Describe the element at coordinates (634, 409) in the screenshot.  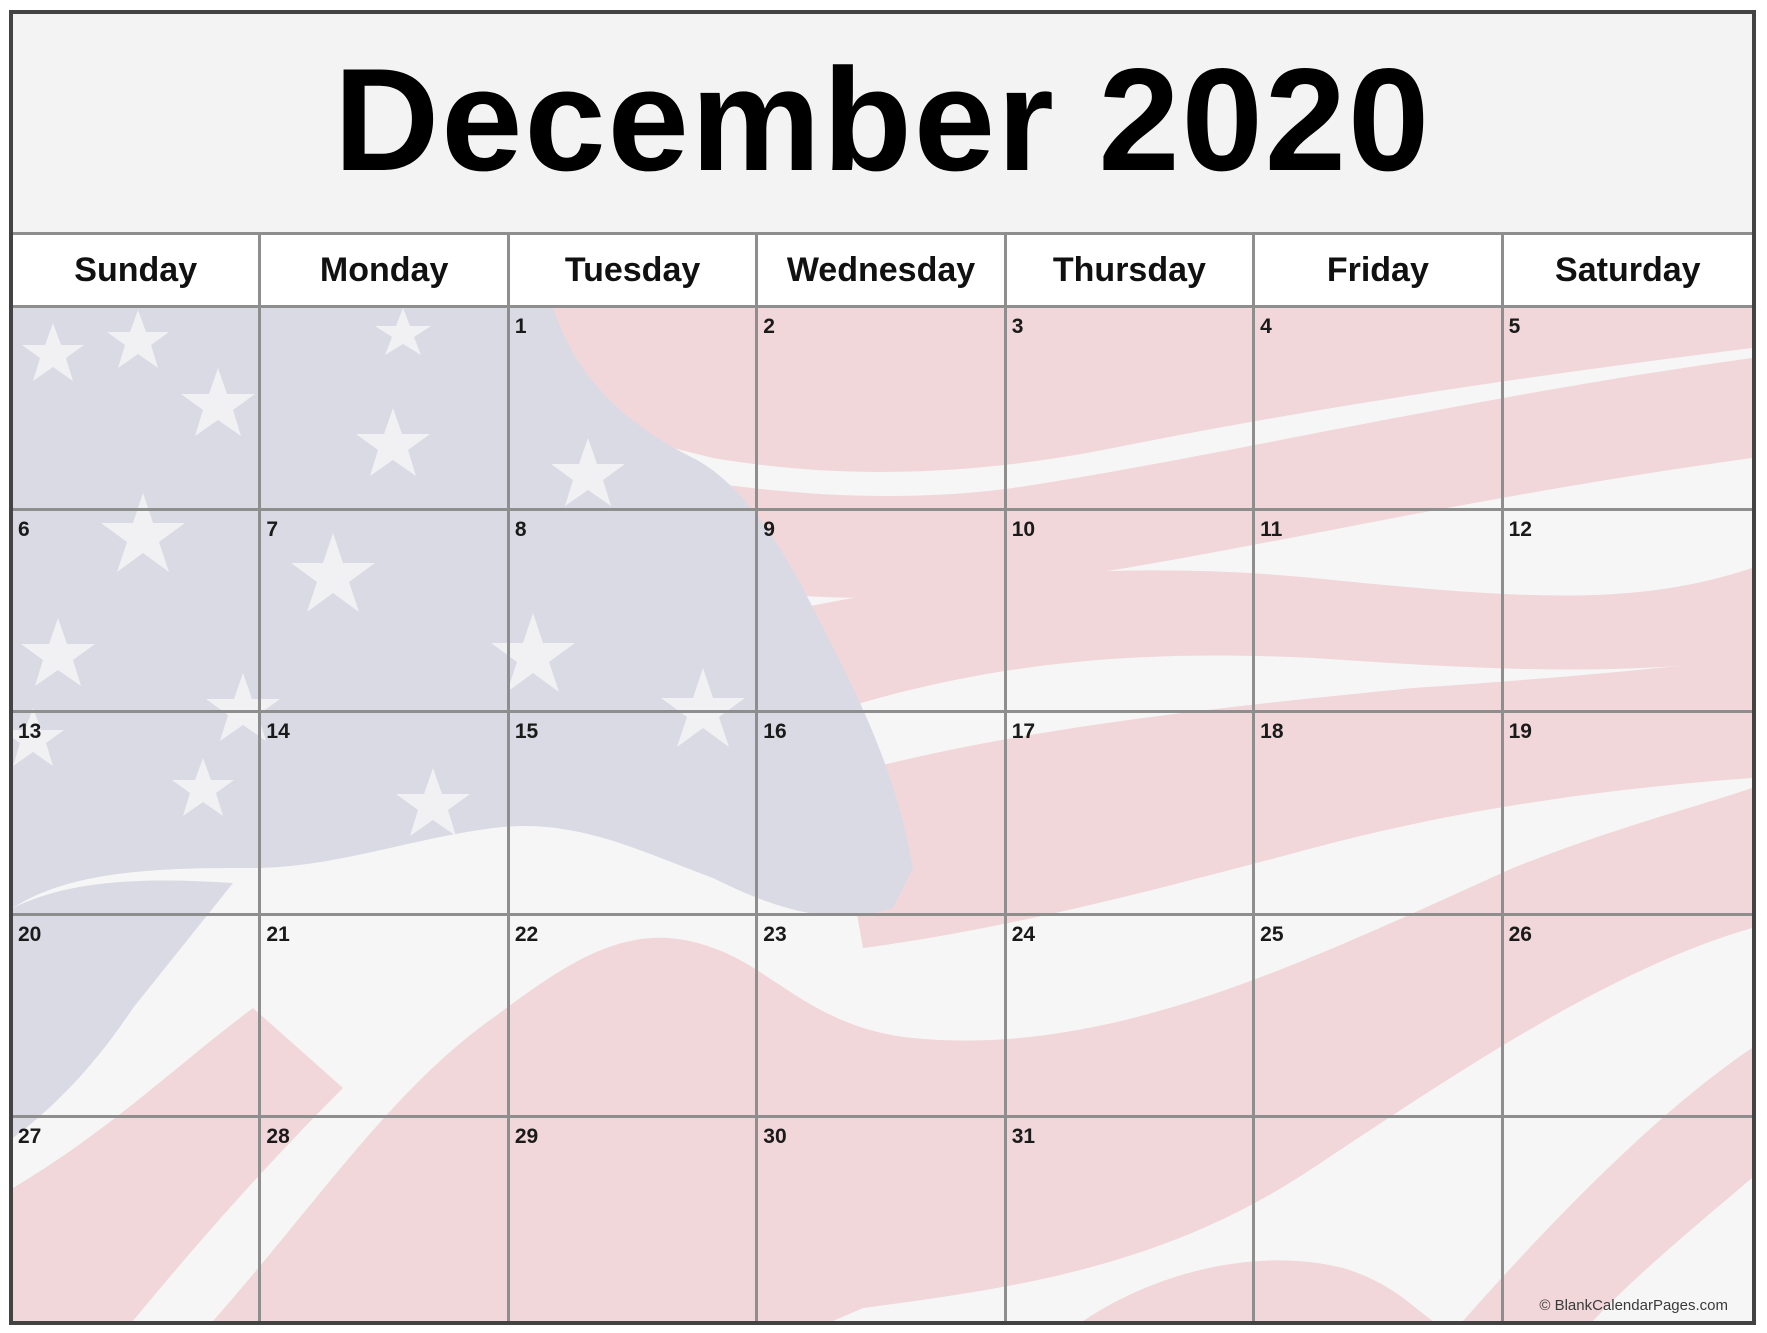
I see `day-cell: 1` at that location.